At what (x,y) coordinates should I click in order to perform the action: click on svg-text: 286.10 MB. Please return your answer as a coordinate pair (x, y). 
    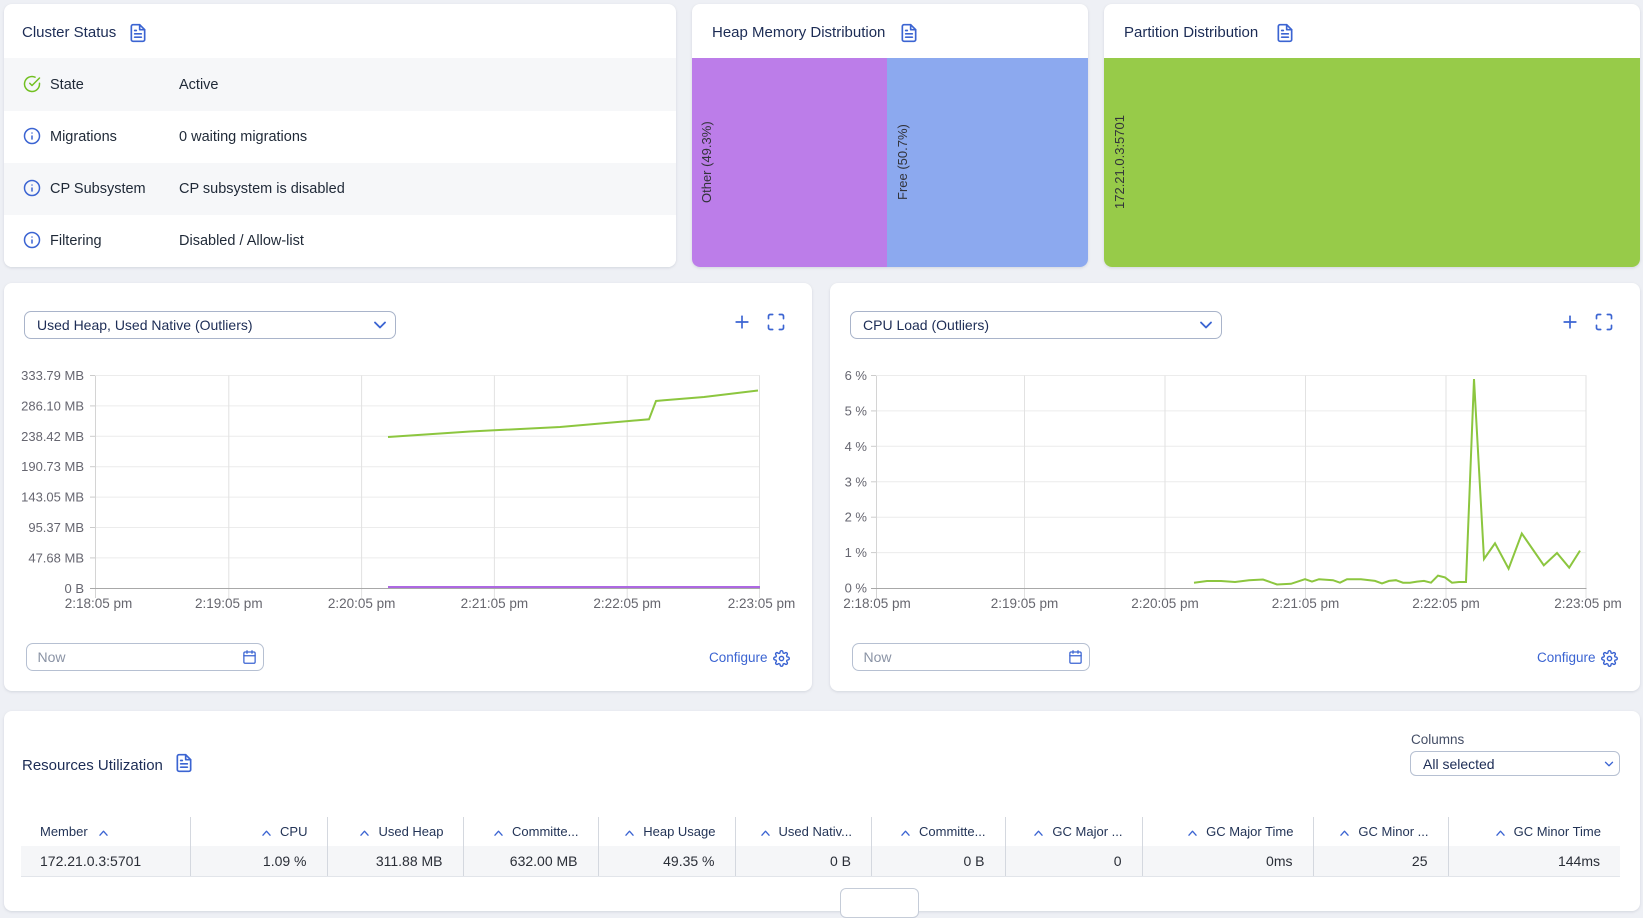
    Looking at the image, I should click on (52, 405).